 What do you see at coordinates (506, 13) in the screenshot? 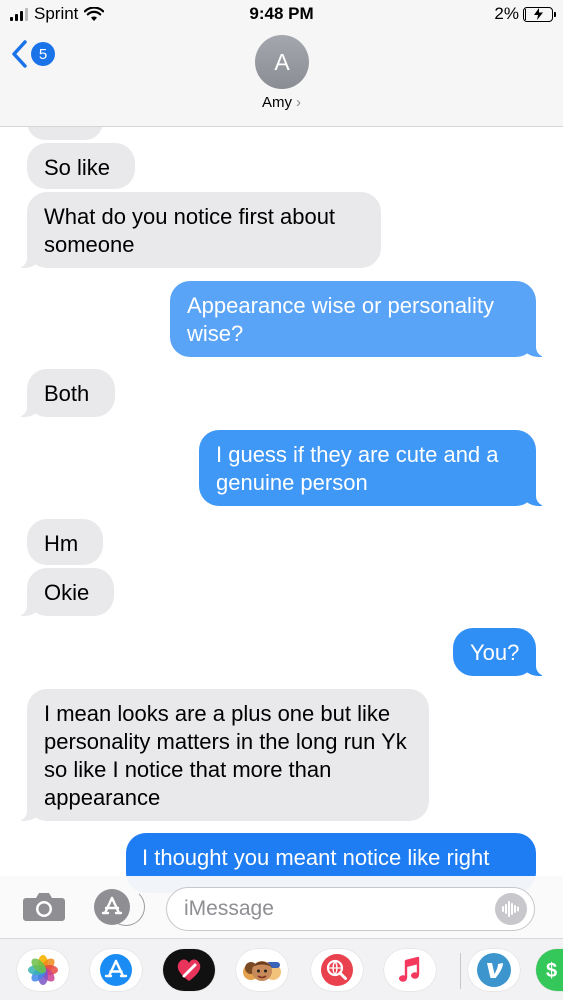
I see `battery-percent: 2%` at bounding box center [506, 13].